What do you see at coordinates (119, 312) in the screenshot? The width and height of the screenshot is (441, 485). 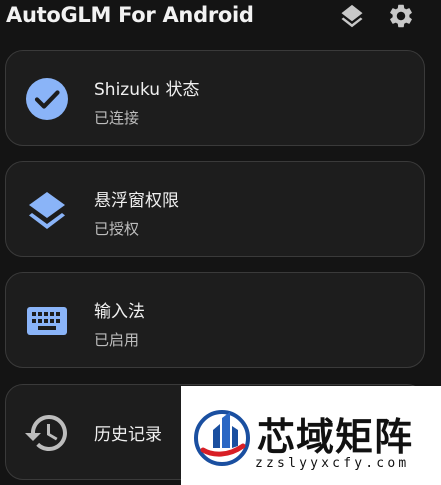 I see `input-method-title: 输入法` at bounding box center [119, 312].